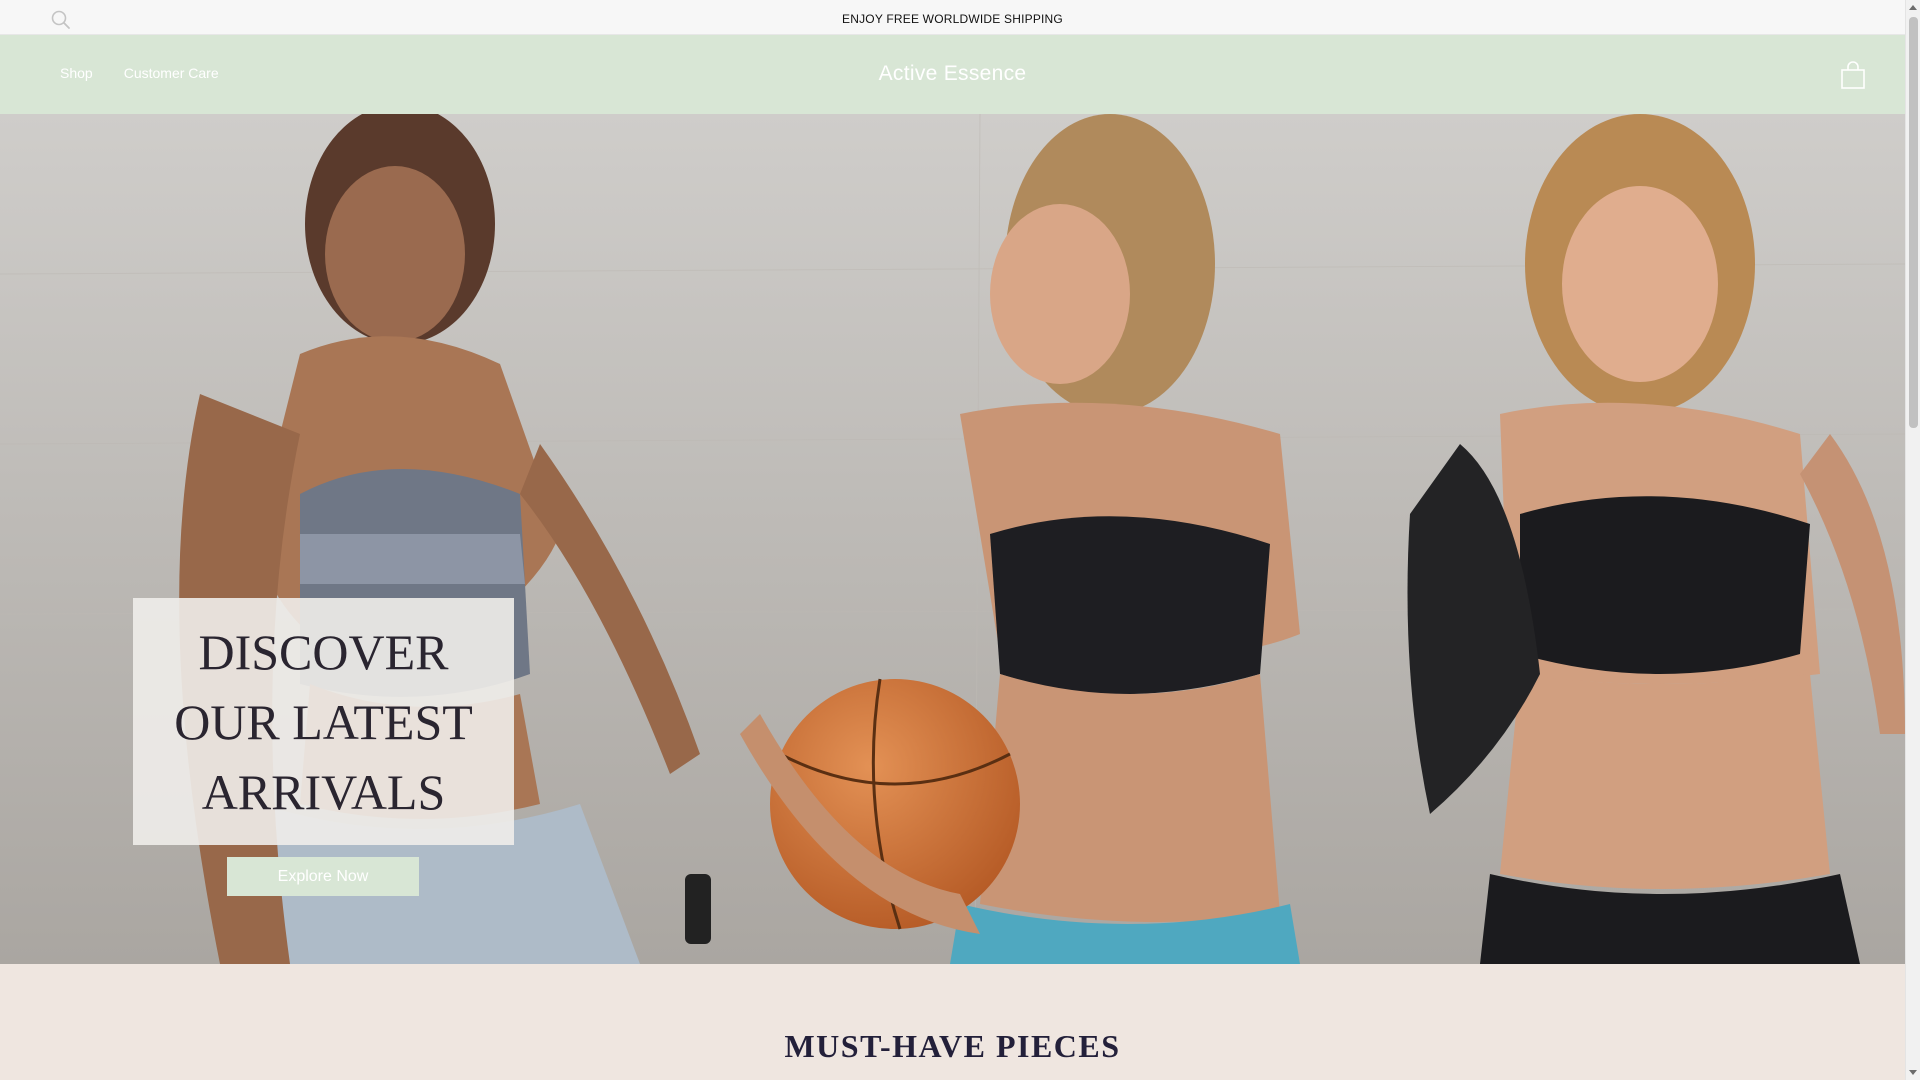 The image size is (1920, 1080). Describe the element at coordinates (1853, 76) in the screenshot. I see `shopping-bag-icon` at that location.